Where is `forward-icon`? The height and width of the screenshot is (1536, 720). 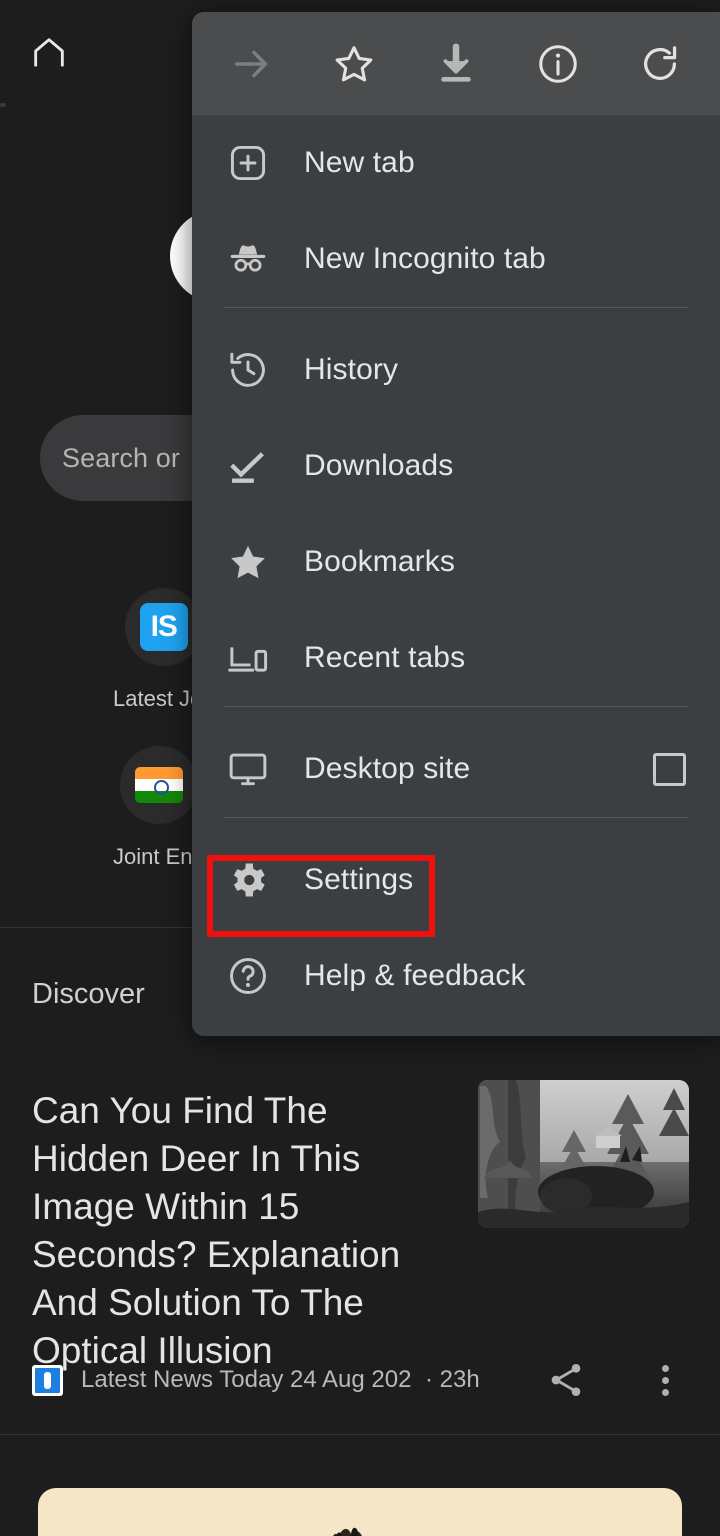
forward-icon is located at coordinates (252, 64).